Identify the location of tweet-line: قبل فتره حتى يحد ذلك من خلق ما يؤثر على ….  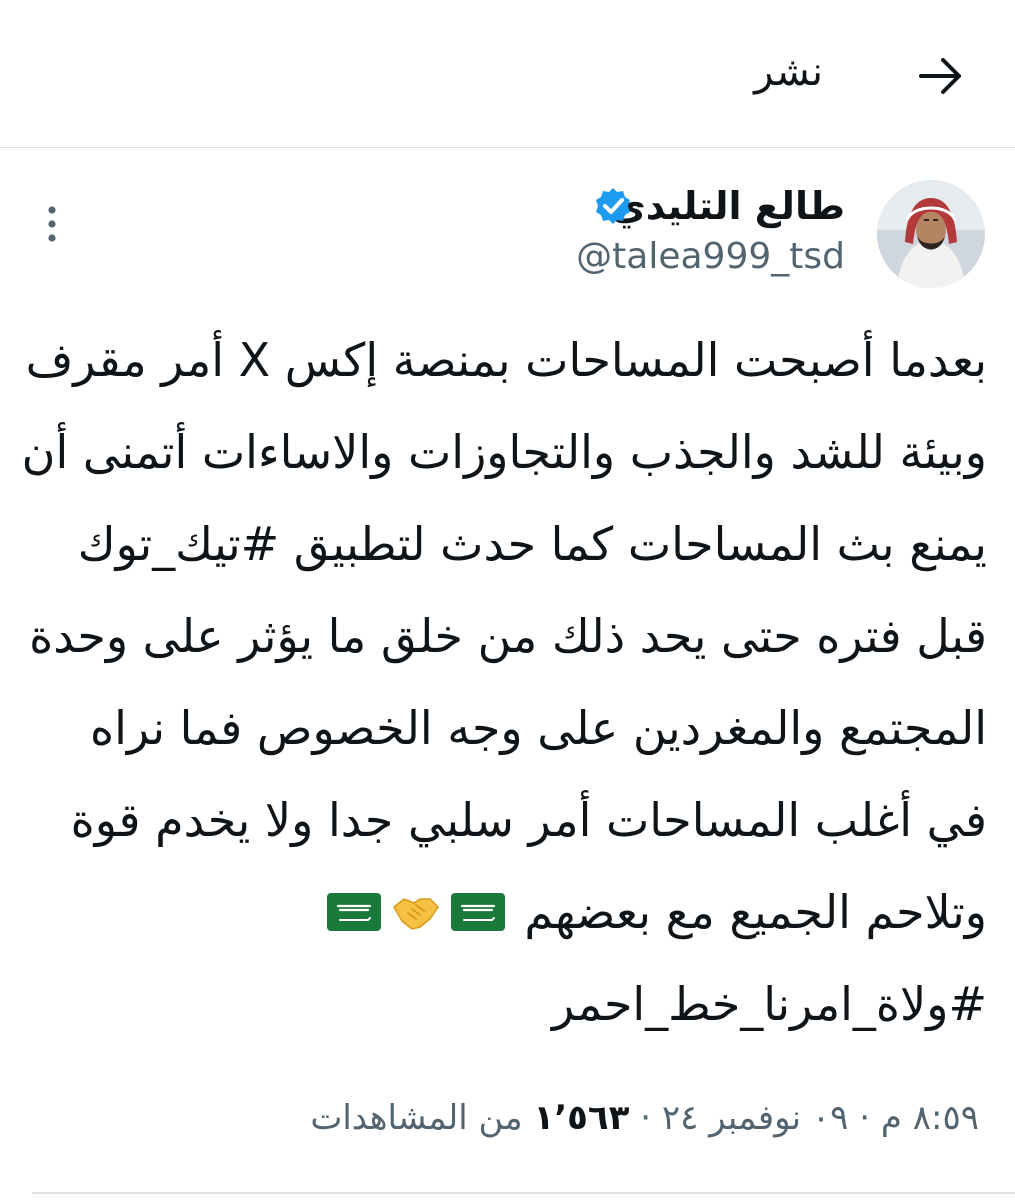
(508, 636).